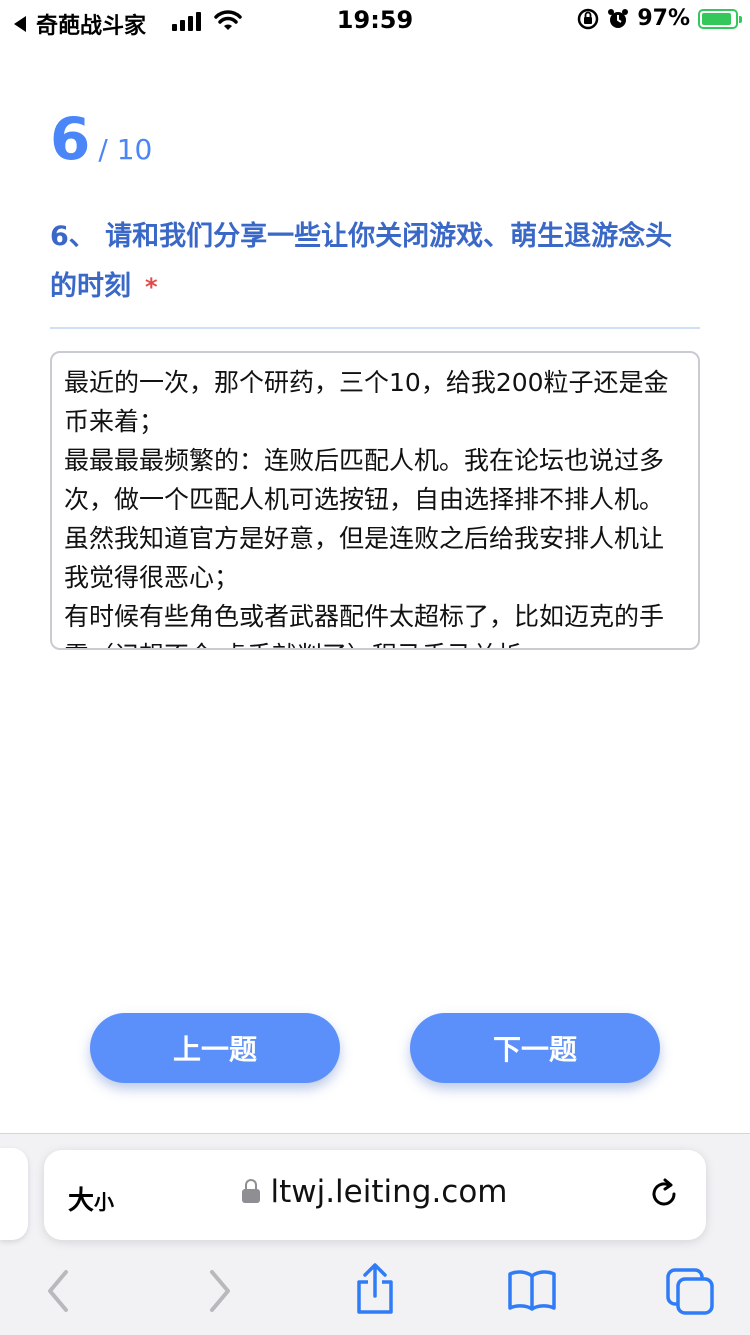  What do you see at coordinates (690, 1291) in the screenshot?
I see `tabs-icon` at bounding box center [690, 1291].